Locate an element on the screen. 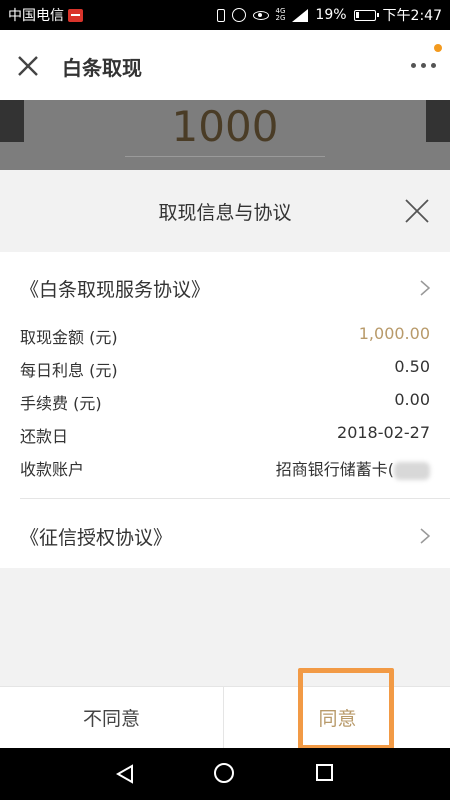 This screenshot has height=800, width=450. navigation-bar is located at coordinates (225, 774).